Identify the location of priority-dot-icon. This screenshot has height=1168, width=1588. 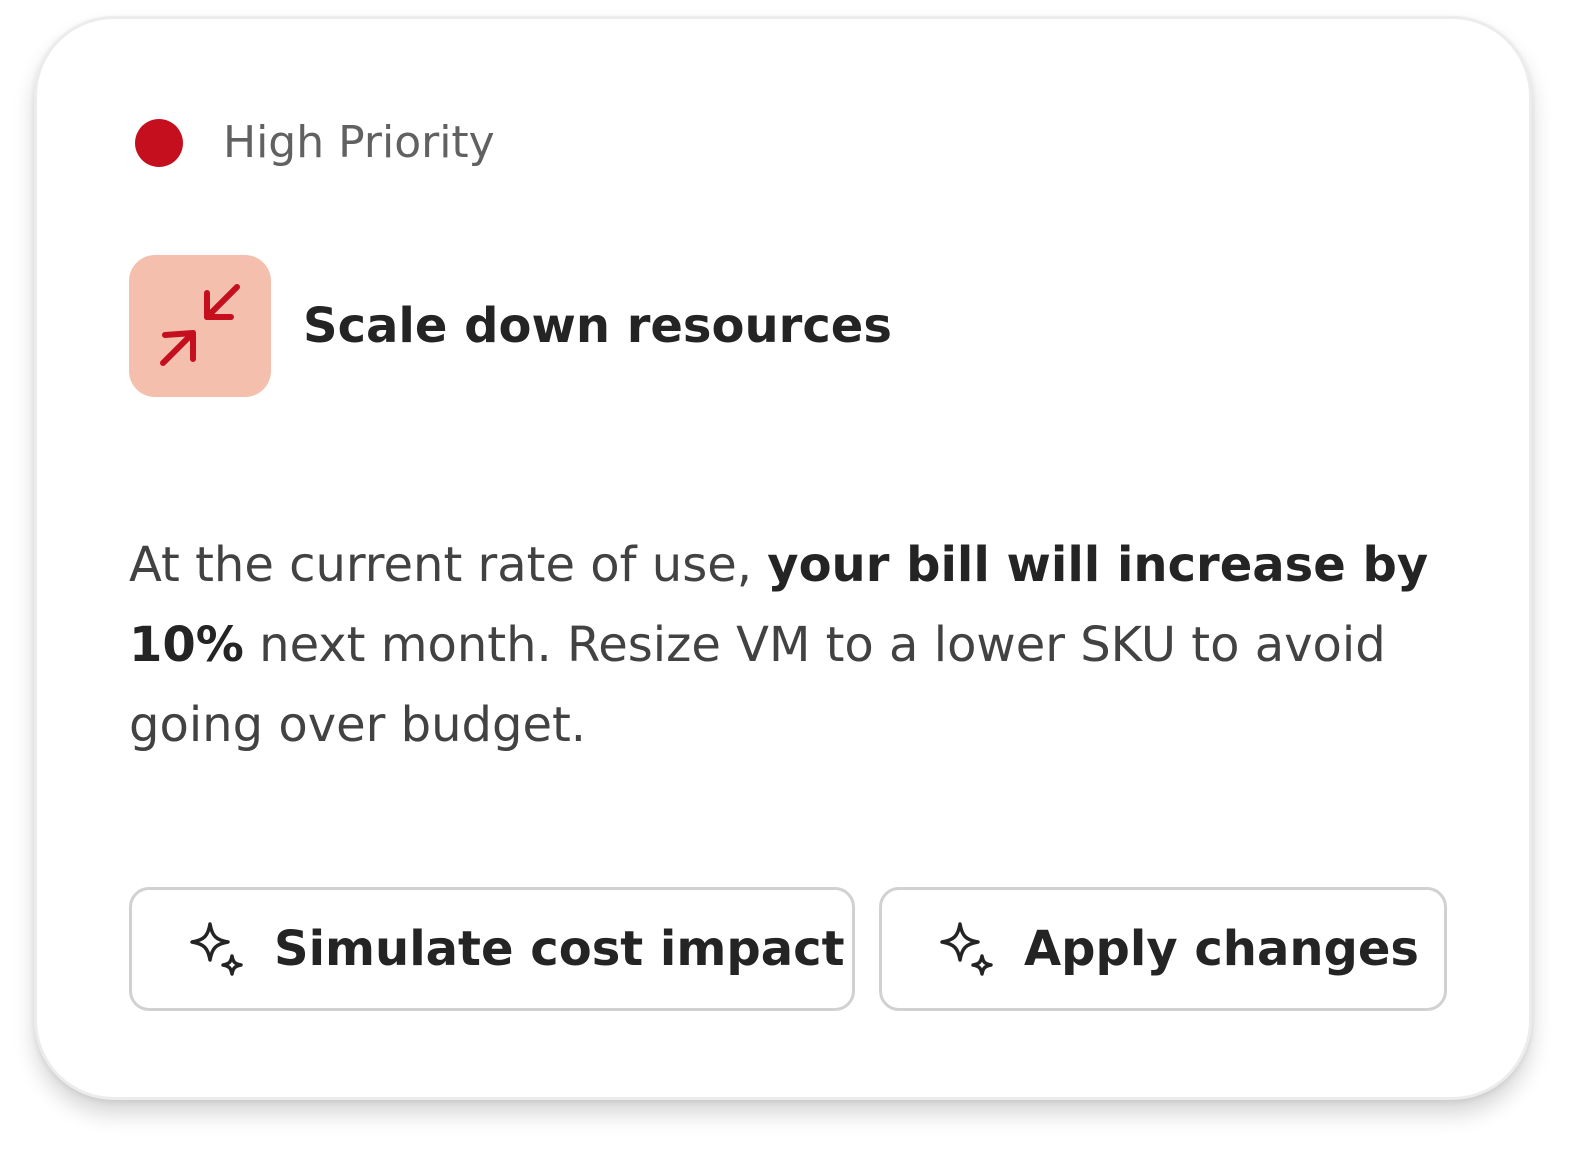
(159, 143).